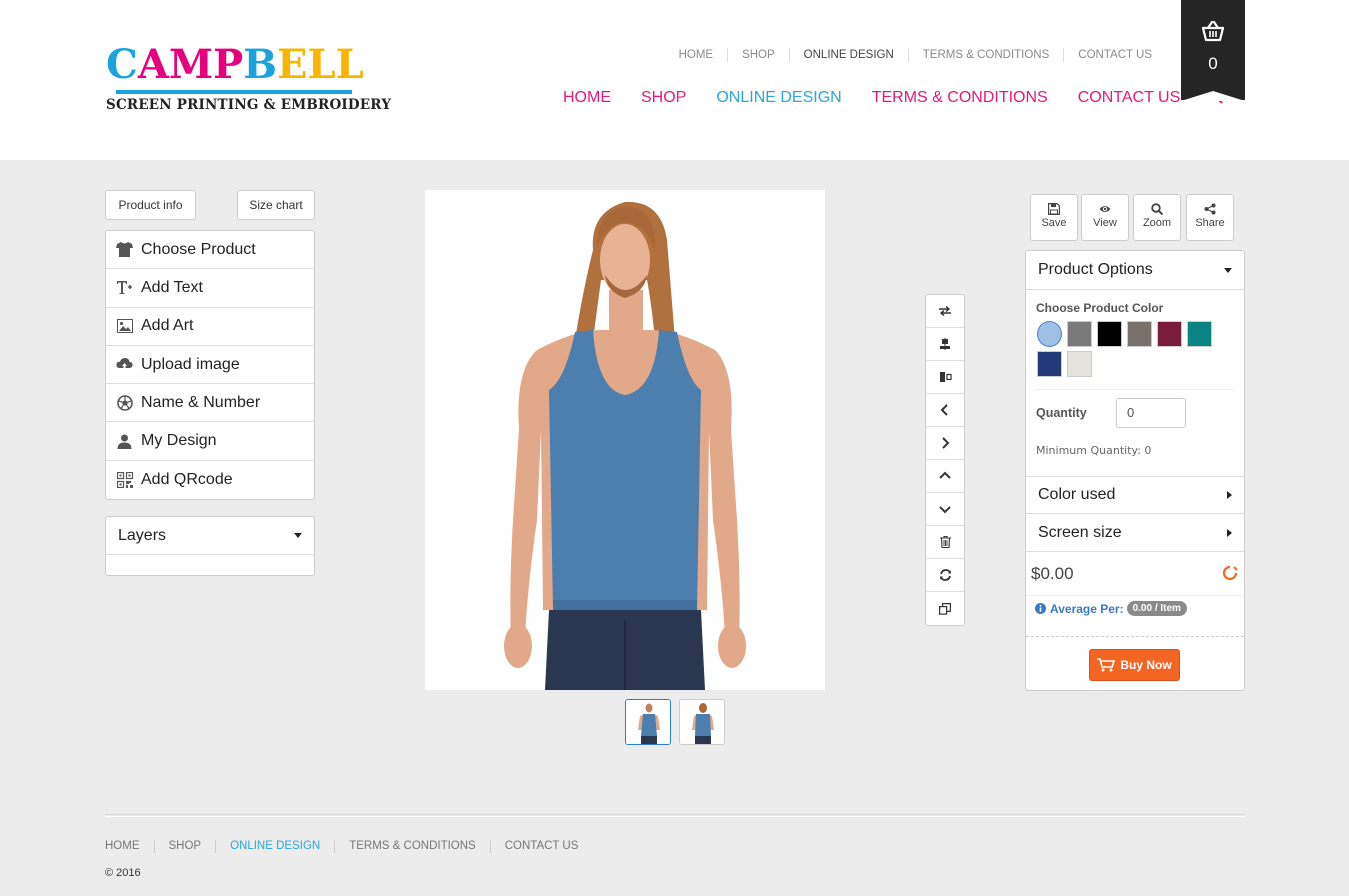 Image resolution: width=1349 pixels, height=896 pixels. Describe the element at coordinates (1054, 209) in the screenshot. I see `save-icon` at that location.